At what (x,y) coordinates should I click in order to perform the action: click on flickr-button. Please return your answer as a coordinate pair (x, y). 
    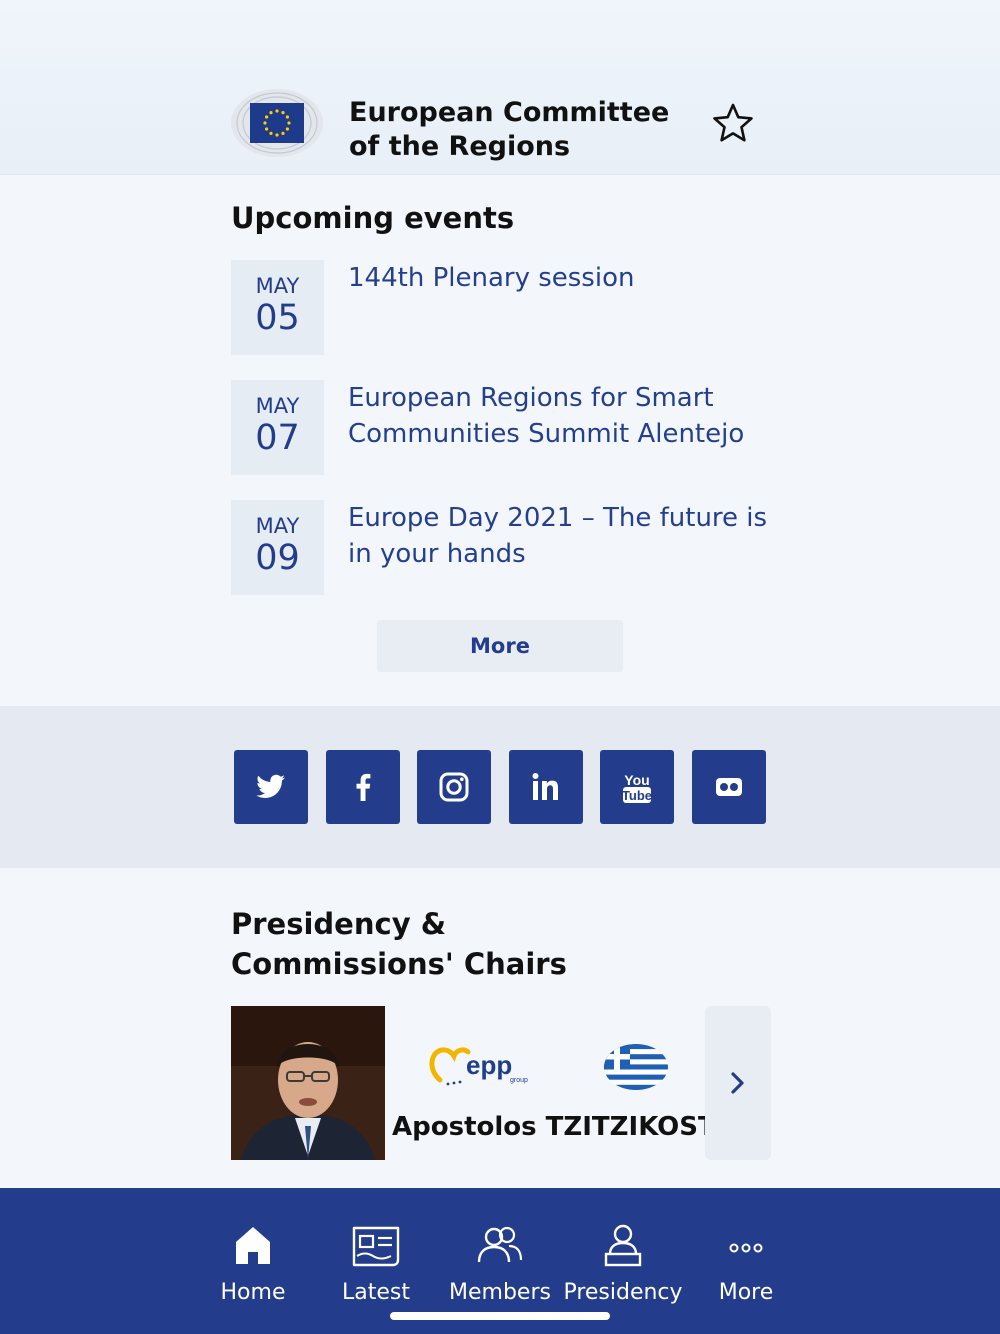
    Looking at the image, I should click on (729, 787).